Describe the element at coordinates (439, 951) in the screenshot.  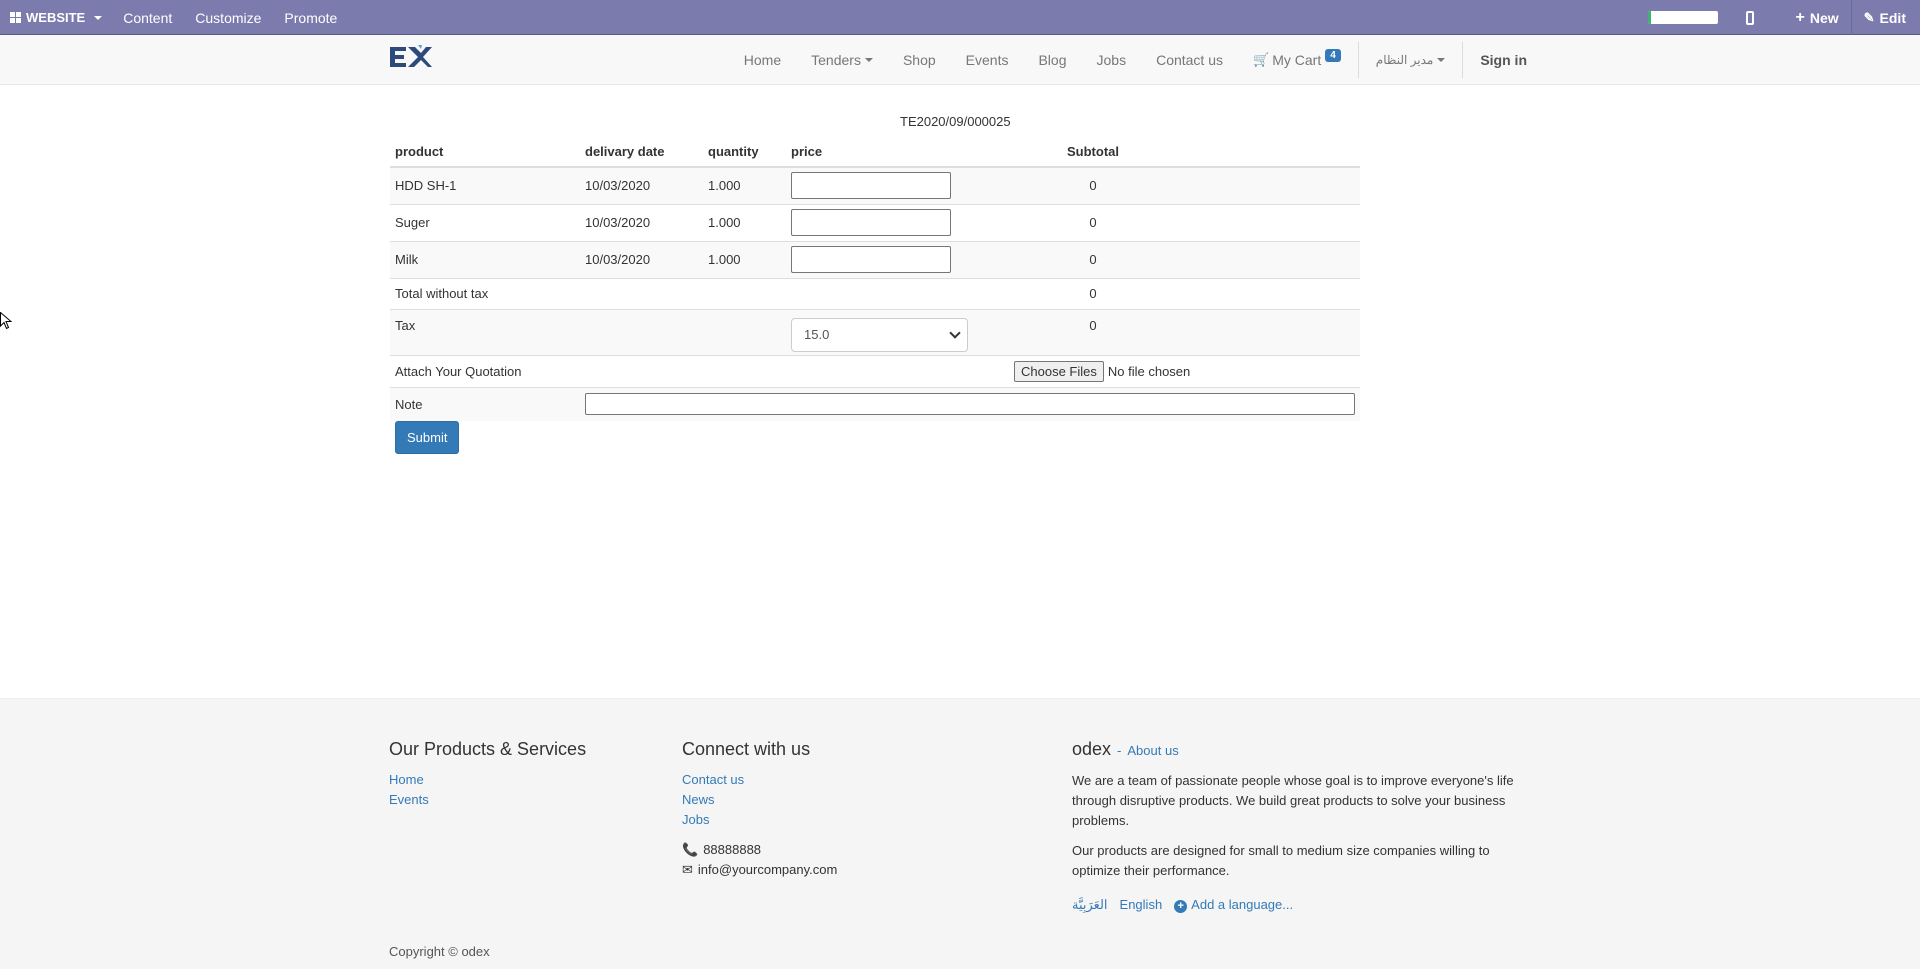
I see `copyright: Copyright © odex` at that location.